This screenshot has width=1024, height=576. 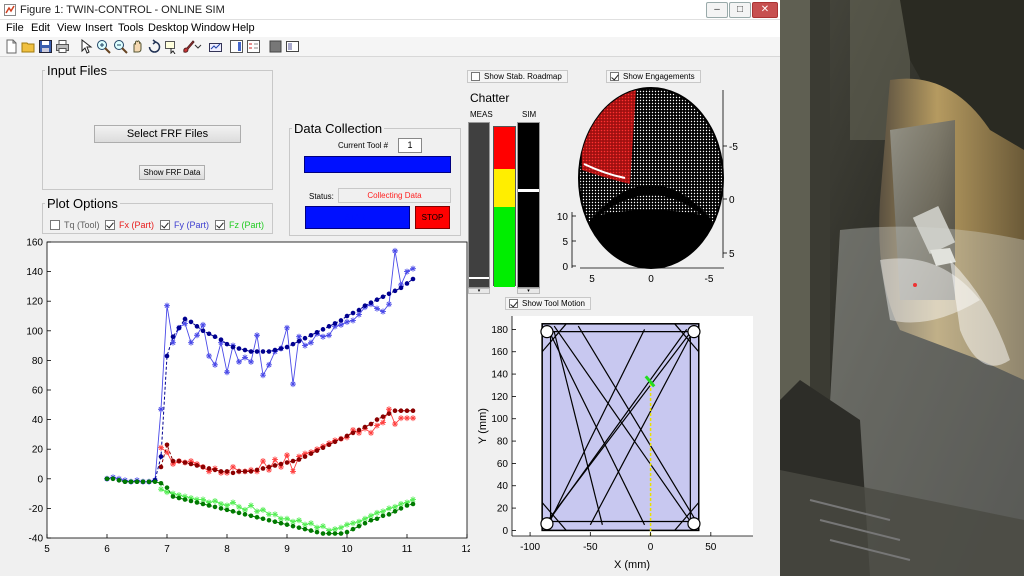 I want to click on fx-part-checkbox: Fx (Part), so click(x=129, y=225).